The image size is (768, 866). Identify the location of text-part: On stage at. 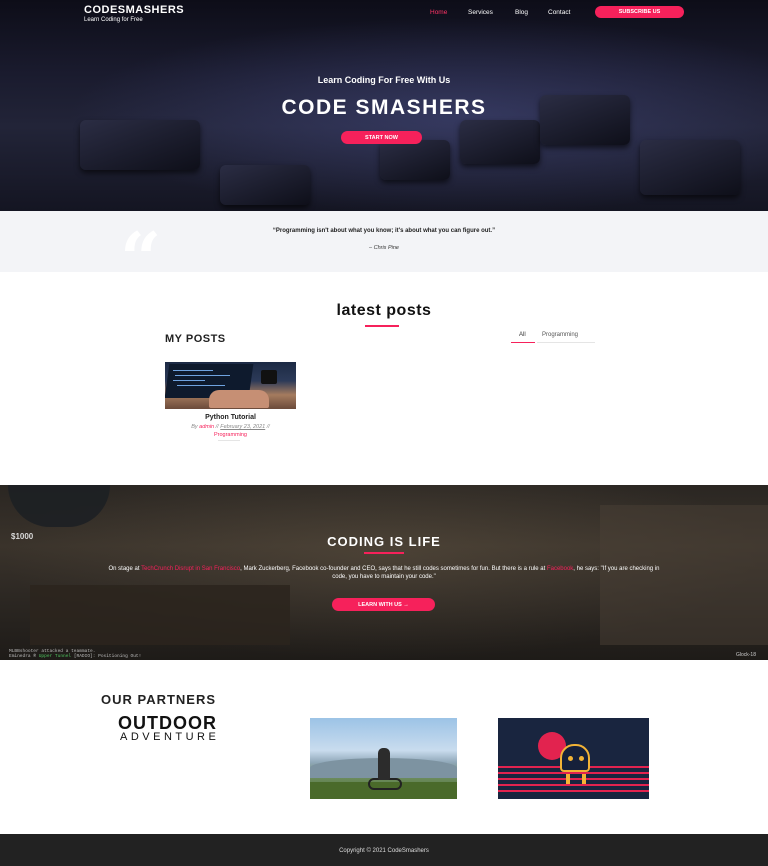
(125, 569).